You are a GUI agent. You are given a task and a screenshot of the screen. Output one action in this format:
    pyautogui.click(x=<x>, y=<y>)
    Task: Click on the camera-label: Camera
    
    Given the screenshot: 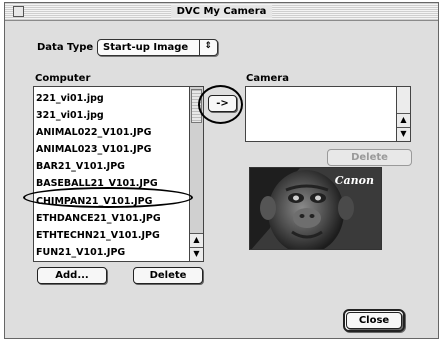 What is the action you would take?
    pyautogui.click(x=267, y=78)
    